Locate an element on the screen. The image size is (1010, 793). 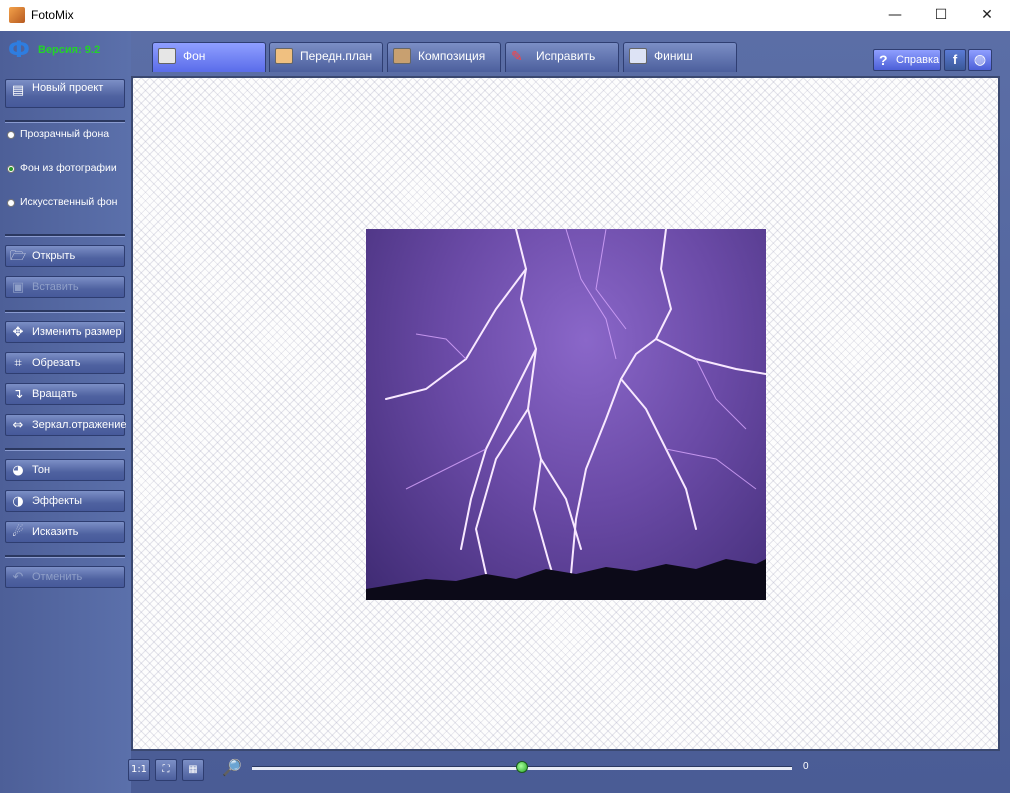
fit-window-button: ⛶ is located at coordinates (166, 770).